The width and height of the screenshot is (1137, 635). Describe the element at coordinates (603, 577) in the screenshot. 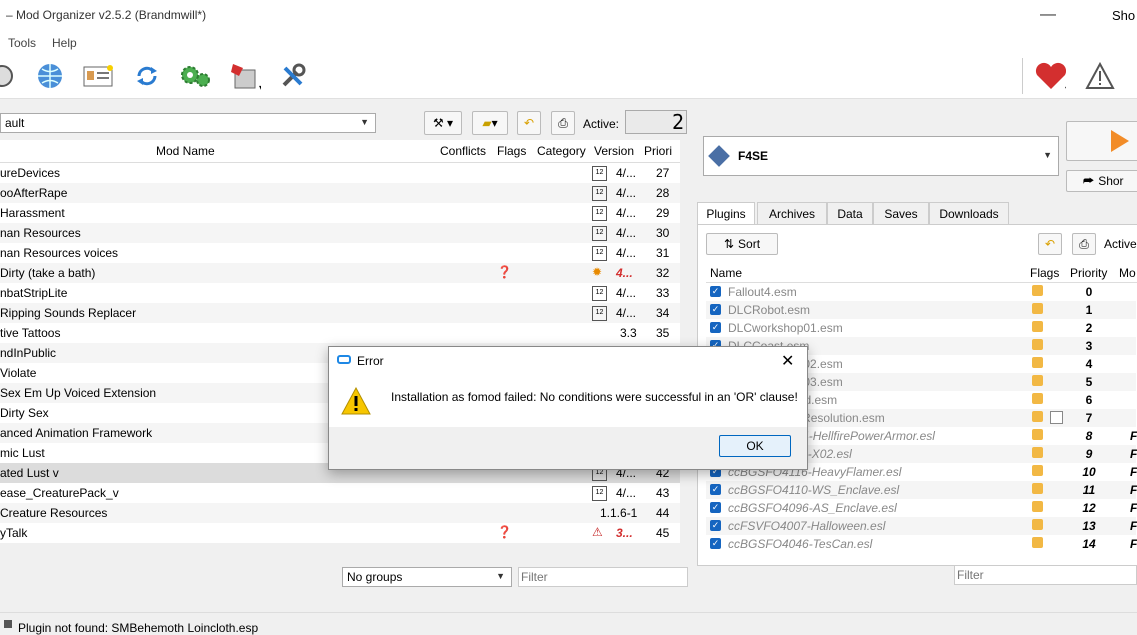

I see `mod-filter-input` at that location.